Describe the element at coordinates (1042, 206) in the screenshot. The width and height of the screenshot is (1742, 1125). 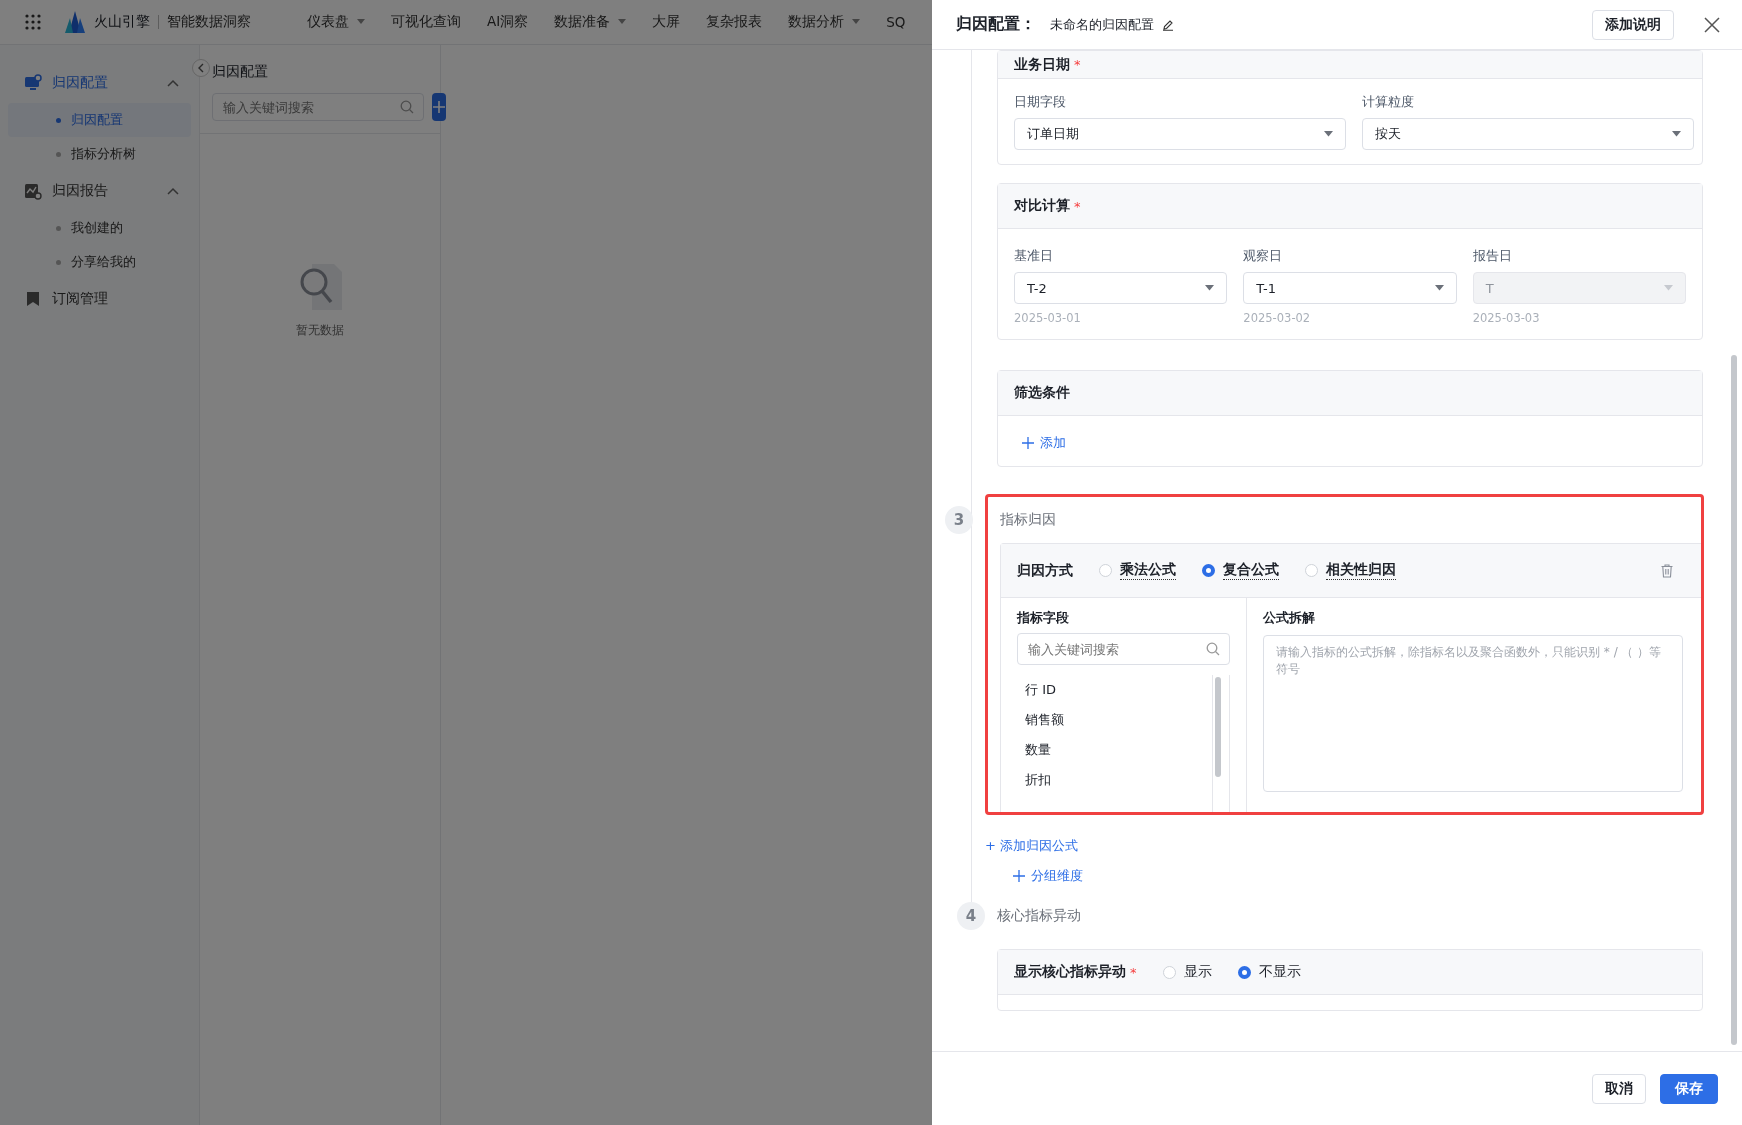
I see `card-title: 对比计算` at that location.